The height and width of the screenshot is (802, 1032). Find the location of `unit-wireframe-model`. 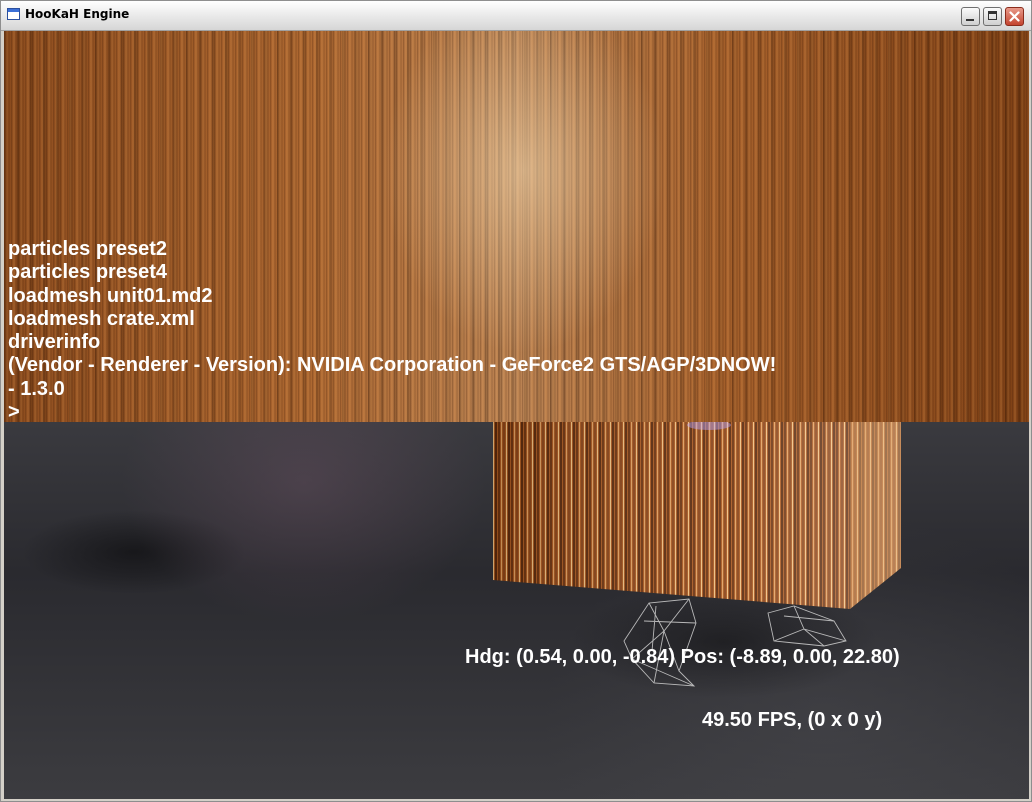

unit-wireframe-model is located at coordinates (735, 642).